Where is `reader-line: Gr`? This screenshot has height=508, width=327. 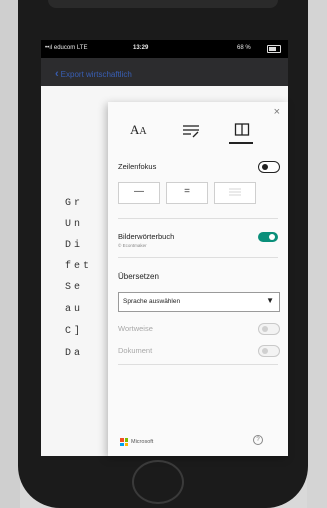 reader-line: Gr is located at coordinates (74, 203).